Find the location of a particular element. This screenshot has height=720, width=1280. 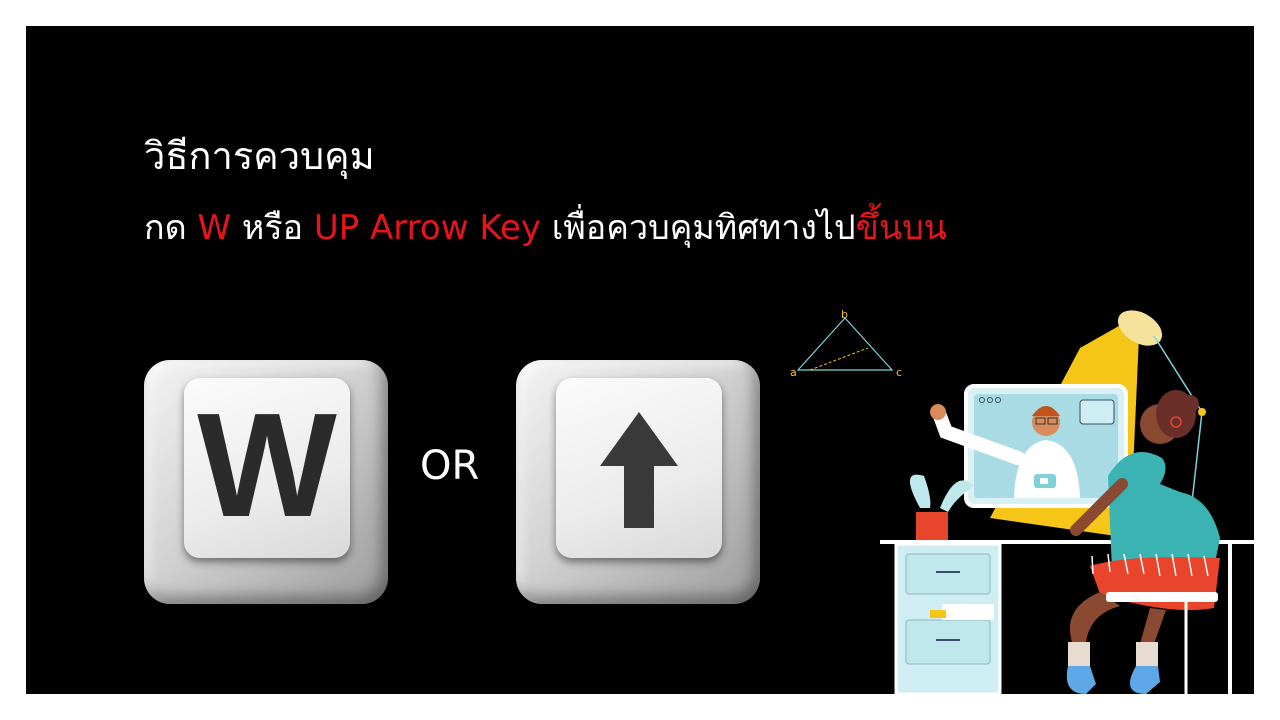

w-key: W is located at coordinates (266, 482).